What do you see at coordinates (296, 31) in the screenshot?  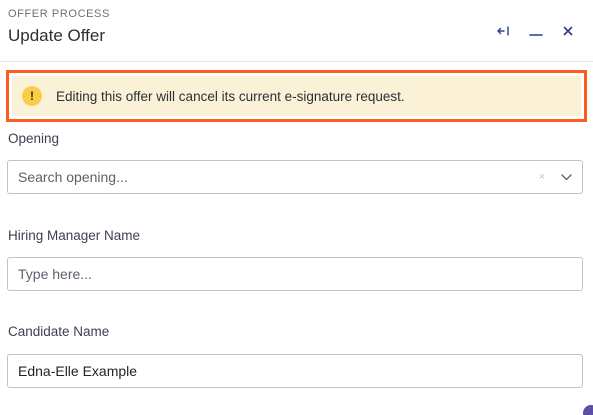 I see `panel-header: OFFER PROCESS Update Offer` at bounding box center [296, 31].